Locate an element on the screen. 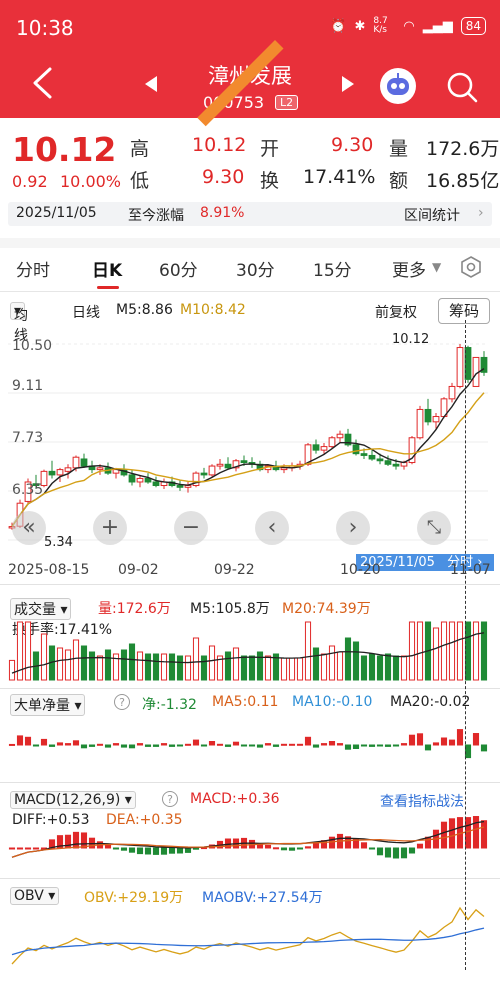 This screenshot has height=983, width=500. adjust-mode: 前复权 is located at coordinates (396, 312).